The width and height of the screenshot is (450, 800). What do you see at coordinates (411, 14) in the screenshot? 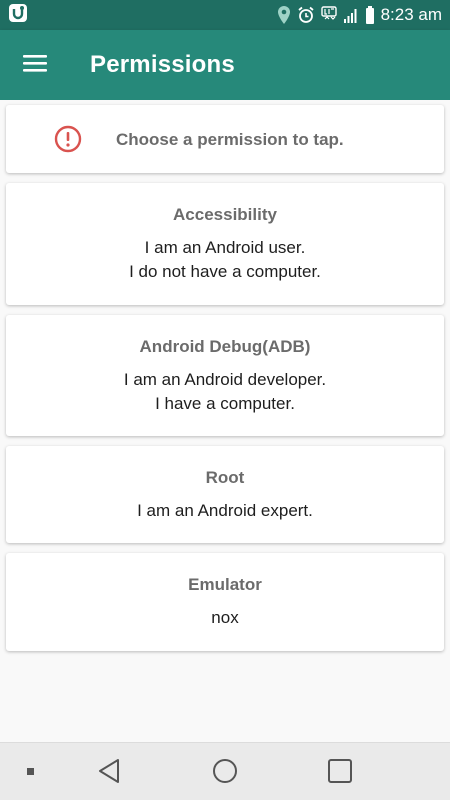
I see `status-time: 8:23 am` at bounding box center [411, 14].